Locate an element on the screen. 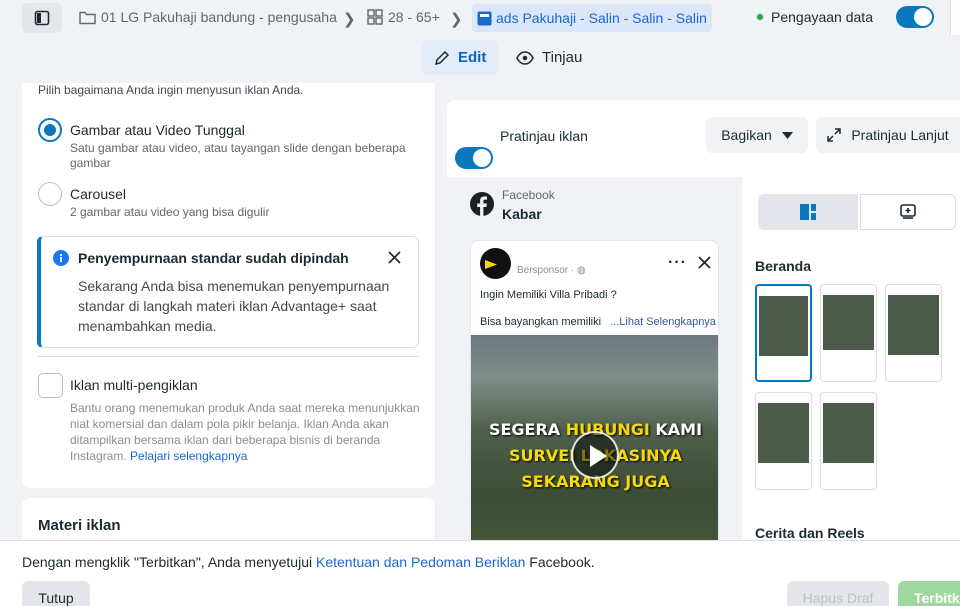  sponsored-label: Bersponsor · ◍ is located at coordinates (551, 270).